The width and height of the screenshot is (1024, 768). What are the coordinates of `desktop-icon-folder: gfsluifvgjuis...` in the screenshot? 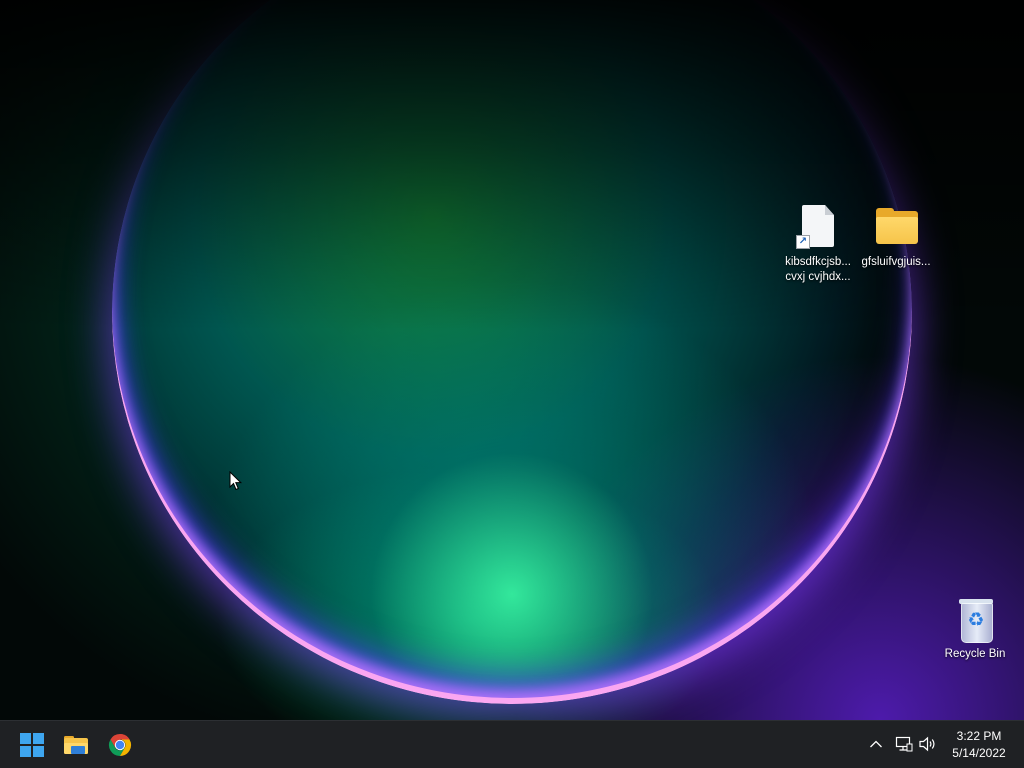 It's located at (896, 236).